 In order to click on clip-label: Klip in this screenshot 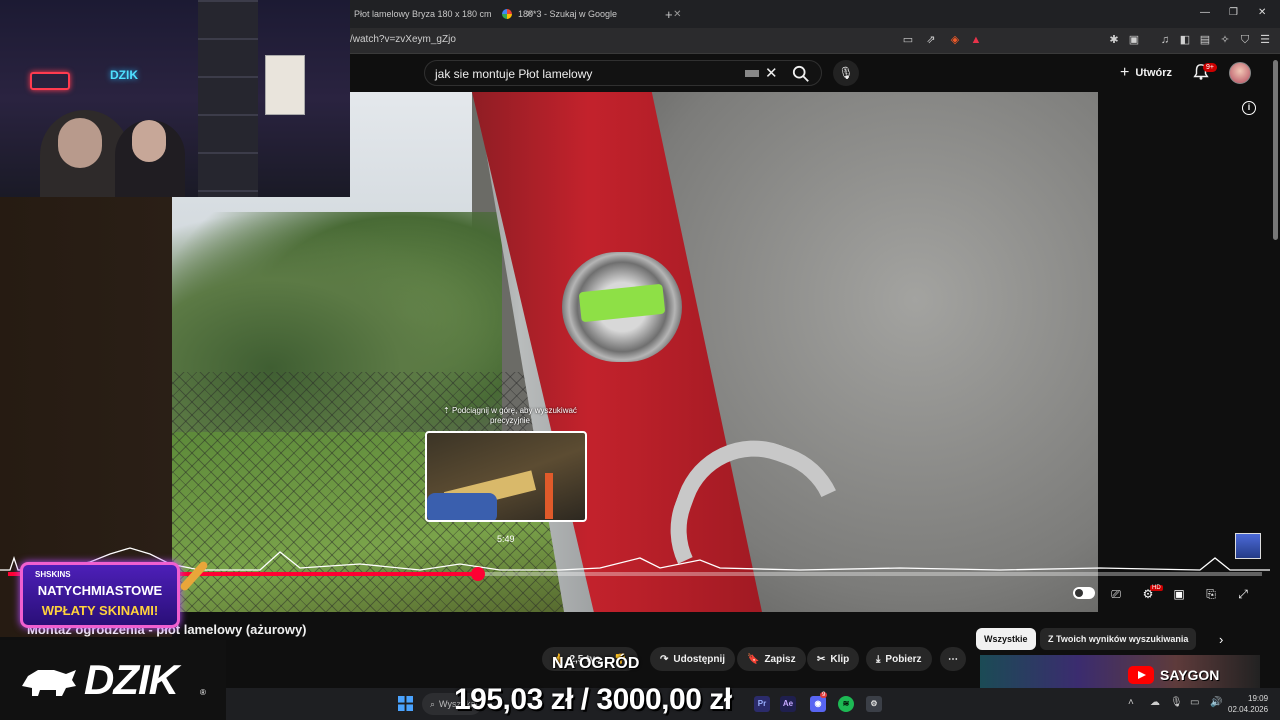, I will do `click(840, 659)`.